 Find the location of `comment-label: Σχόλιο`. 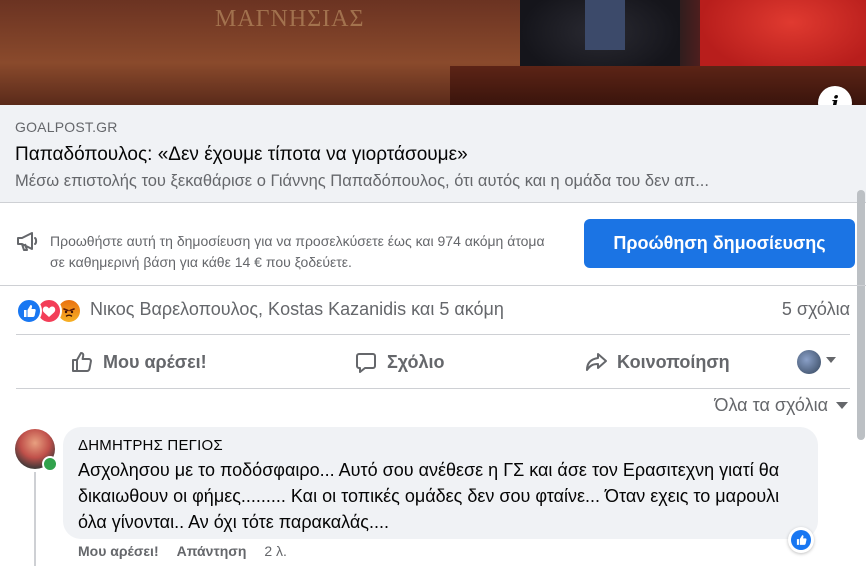

comment-label: Σχόλιο is located at coordinates (416, 361).